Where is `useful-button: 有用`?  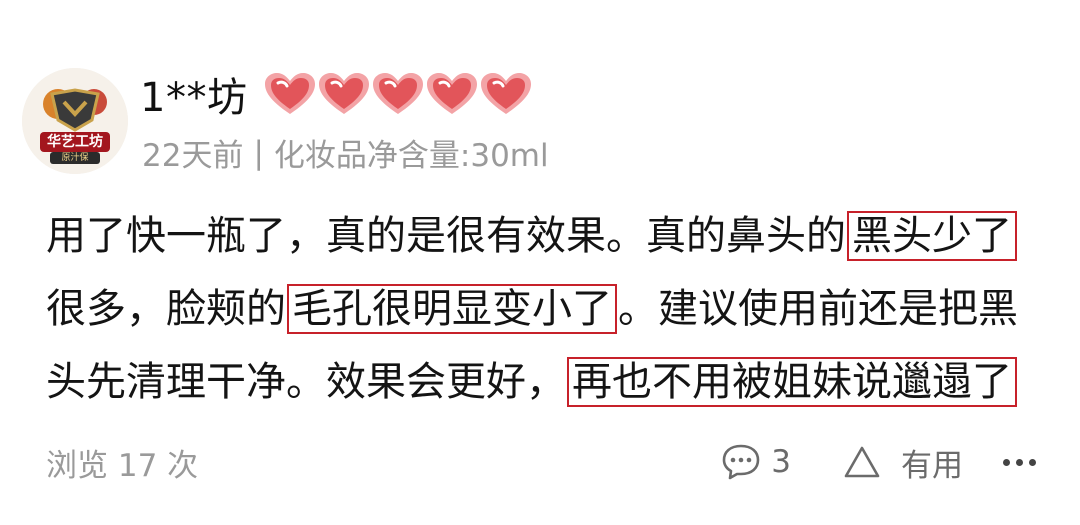 useful-button: 有用 is located at coordinates (903, 462).